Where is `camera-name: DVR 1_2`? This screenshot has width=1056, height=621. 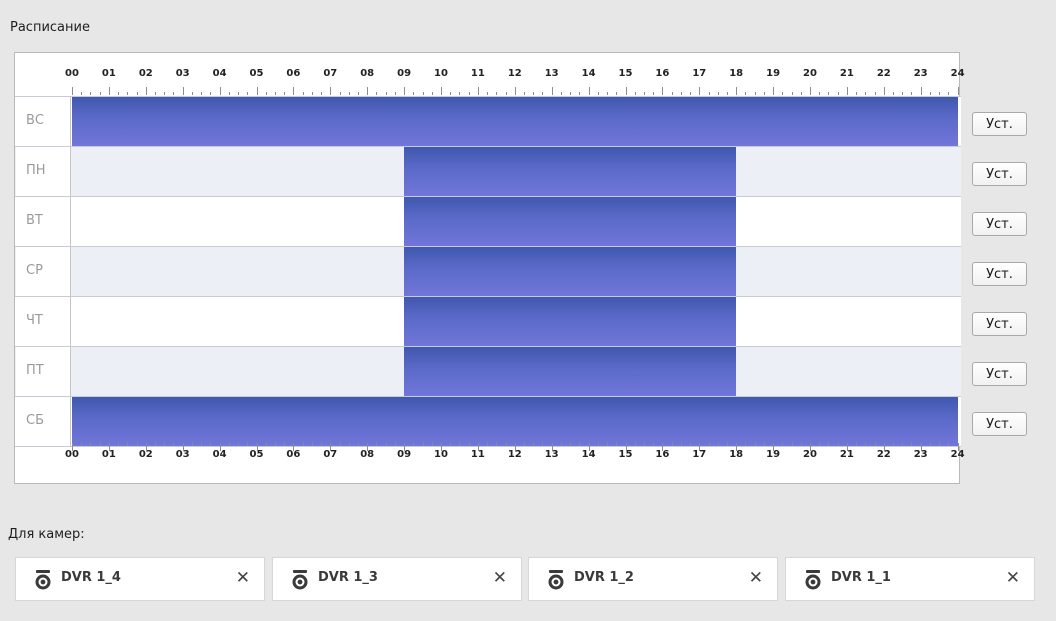 camera-name: DVR 1_2 is located at coordinates (604, 577).